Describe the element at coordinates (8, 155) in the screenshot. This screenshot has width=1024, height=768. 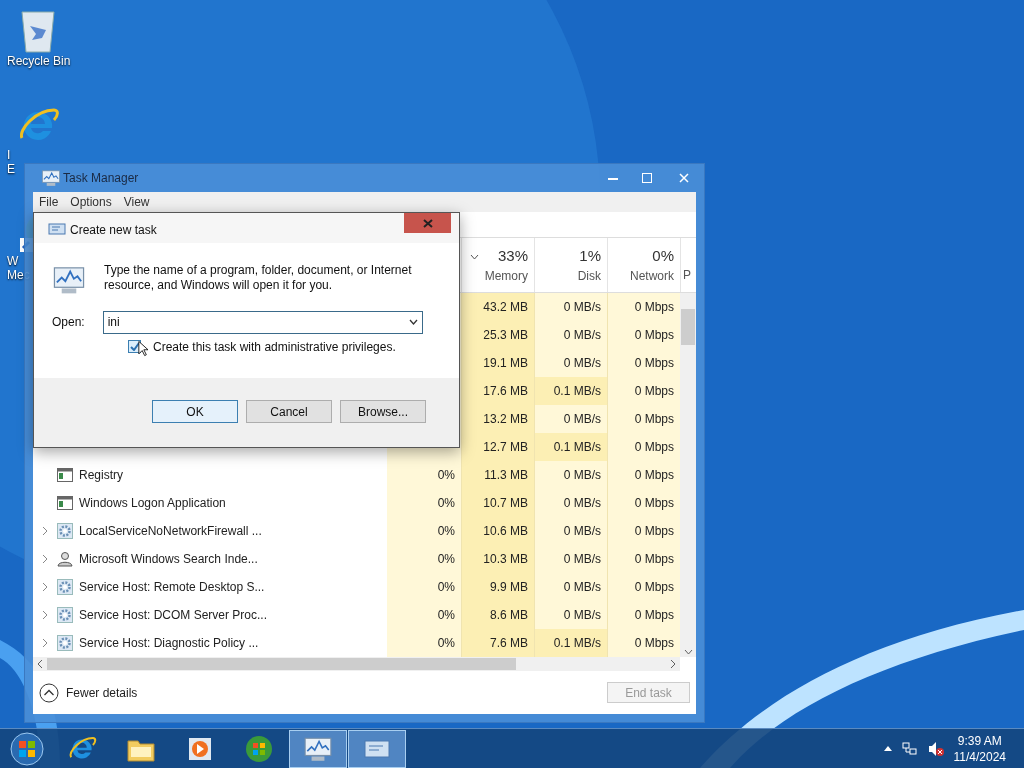
I see `icon-label: I` at that location.